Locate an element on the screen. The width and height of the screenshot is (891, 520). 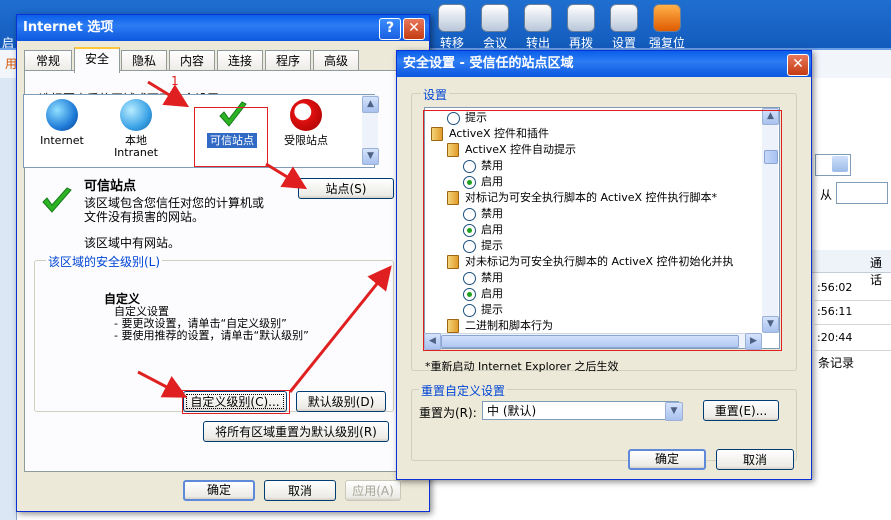
arrow-to-security-settings is located at coordinates (340, 329).